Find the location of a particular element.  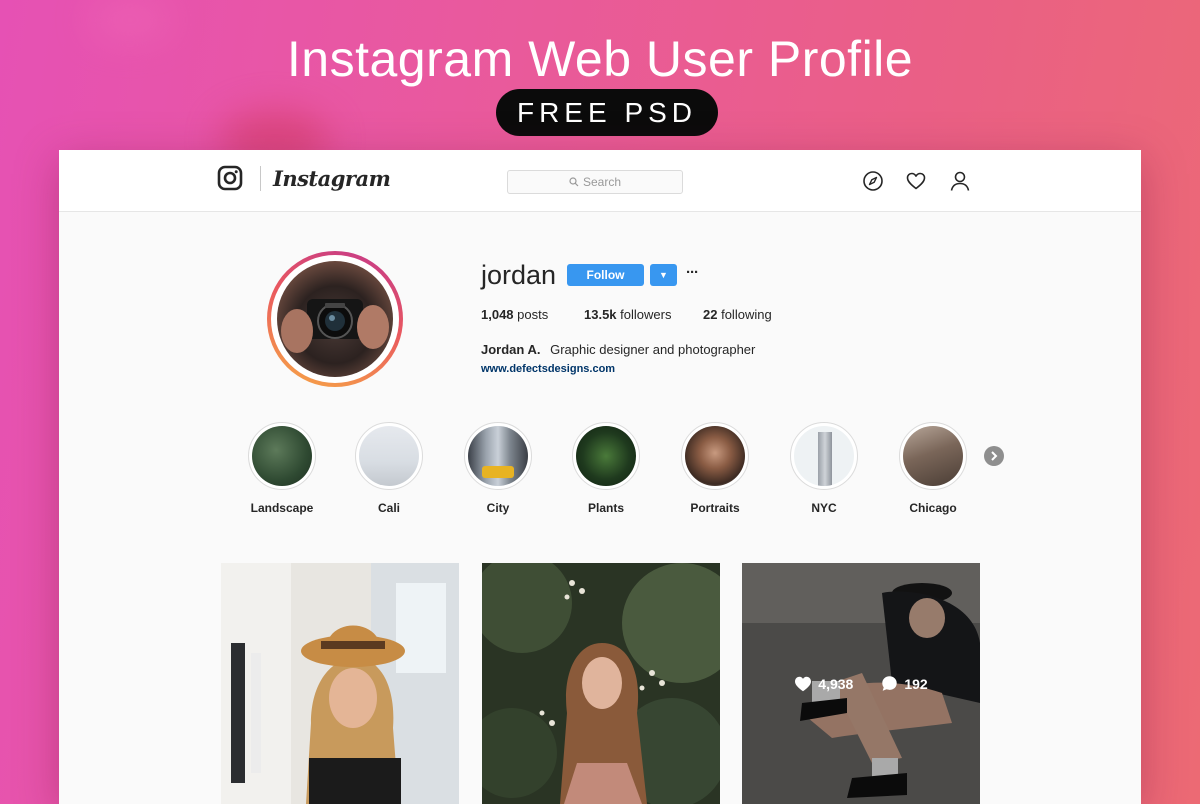

highlight-plants: Plants is located at coordinates (606, 468).